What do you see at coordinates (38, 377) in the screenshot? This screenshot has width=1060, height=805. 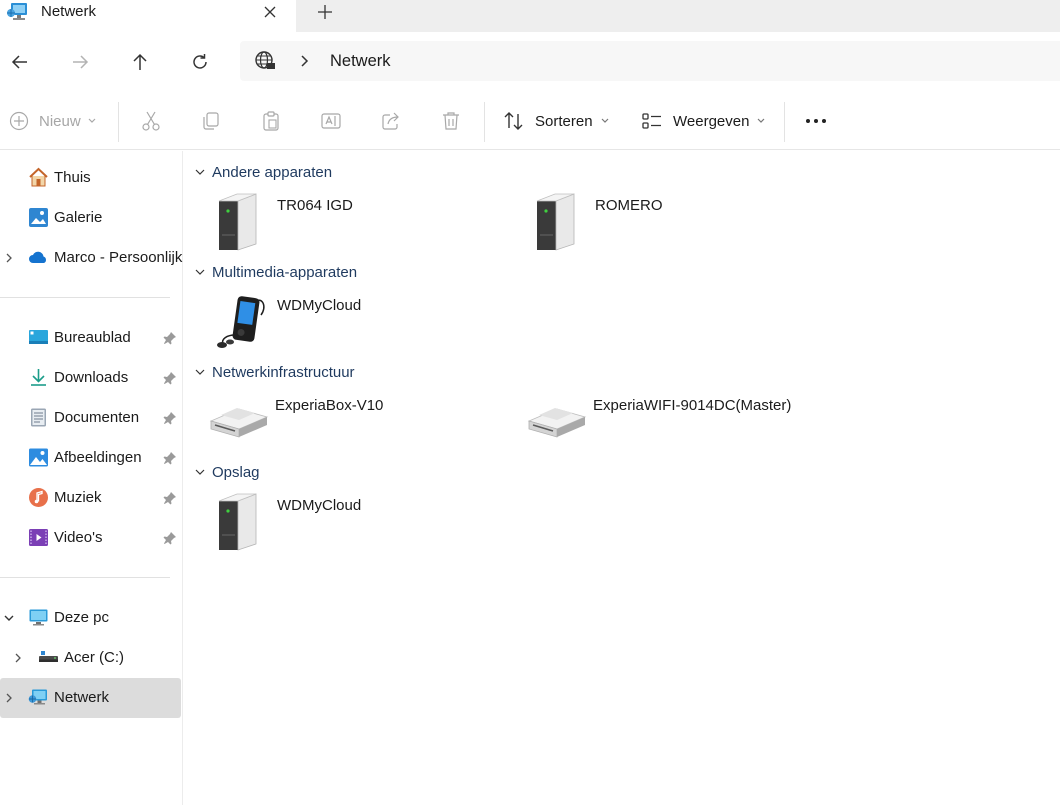 I see `download-icon` at bounding box center [38, 377].